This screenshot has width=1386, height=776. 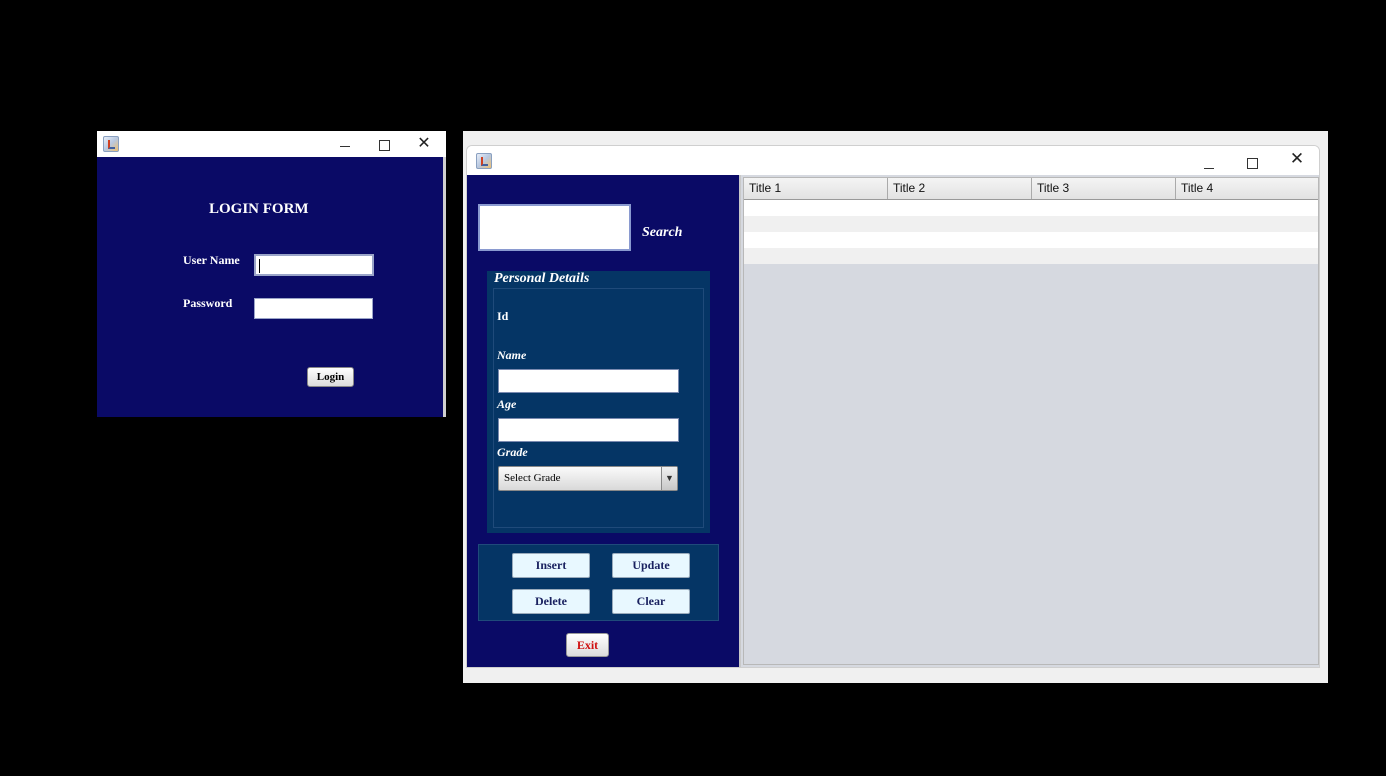 What do you see at coordinates (512, 452) in the screenshot?
I see `grade-label: Grade` at bounding box center [512, 452].